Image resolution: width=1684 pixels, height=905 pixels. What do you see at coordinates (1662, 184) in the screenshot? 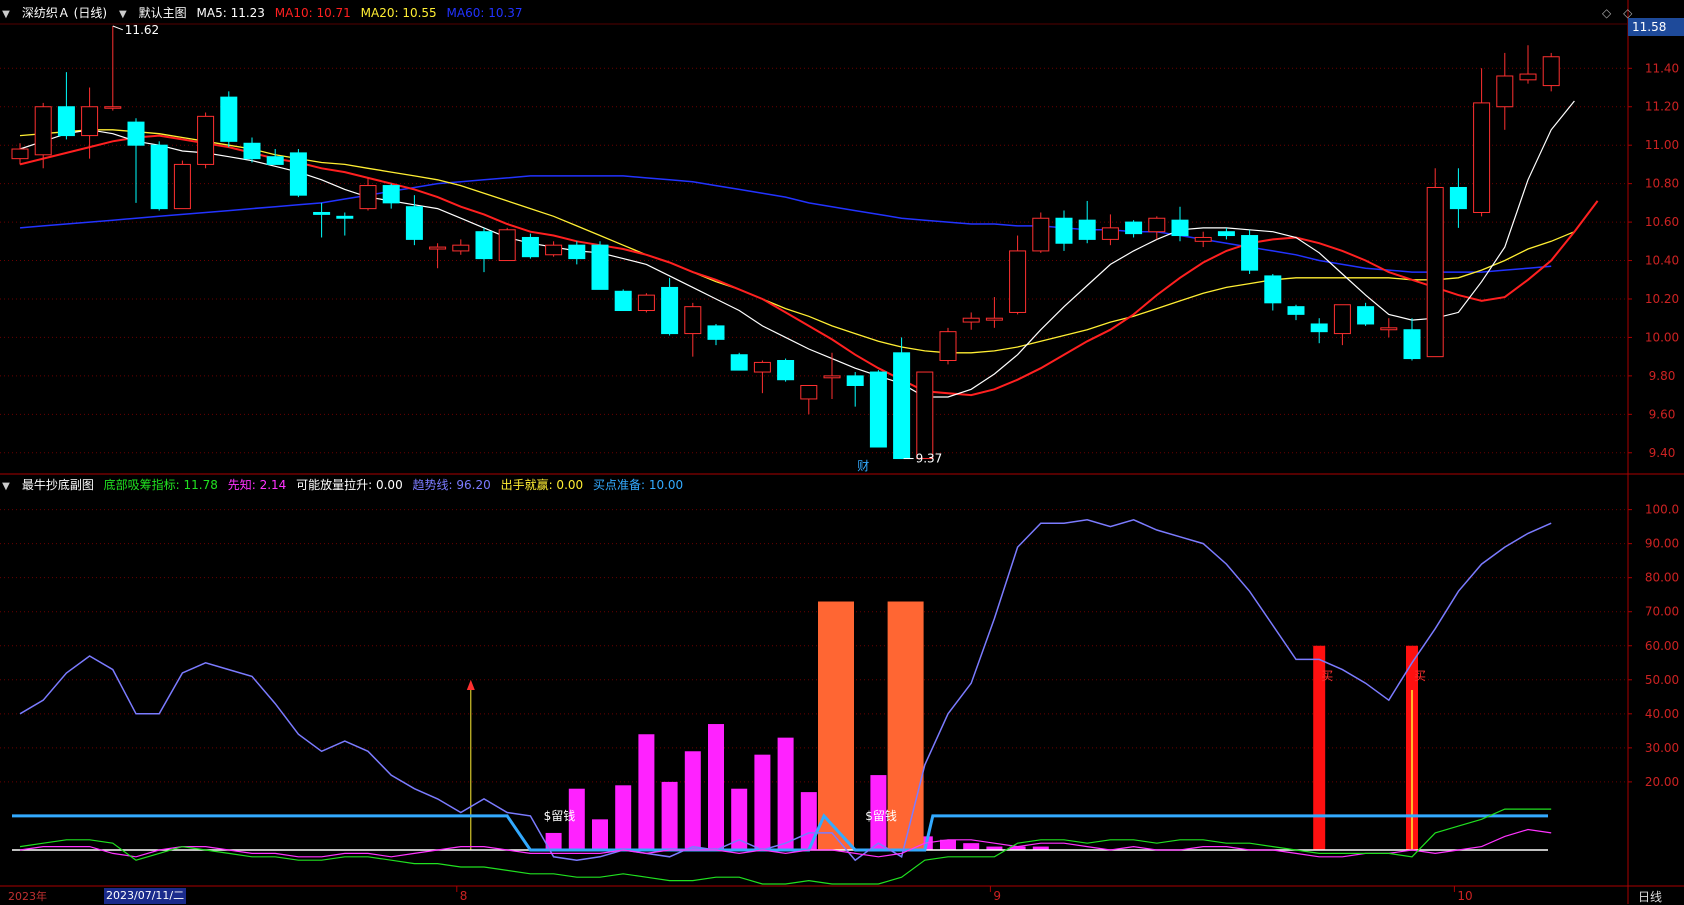
I see `price-axis-label: 10.80` at bounding box center [1662, 184].